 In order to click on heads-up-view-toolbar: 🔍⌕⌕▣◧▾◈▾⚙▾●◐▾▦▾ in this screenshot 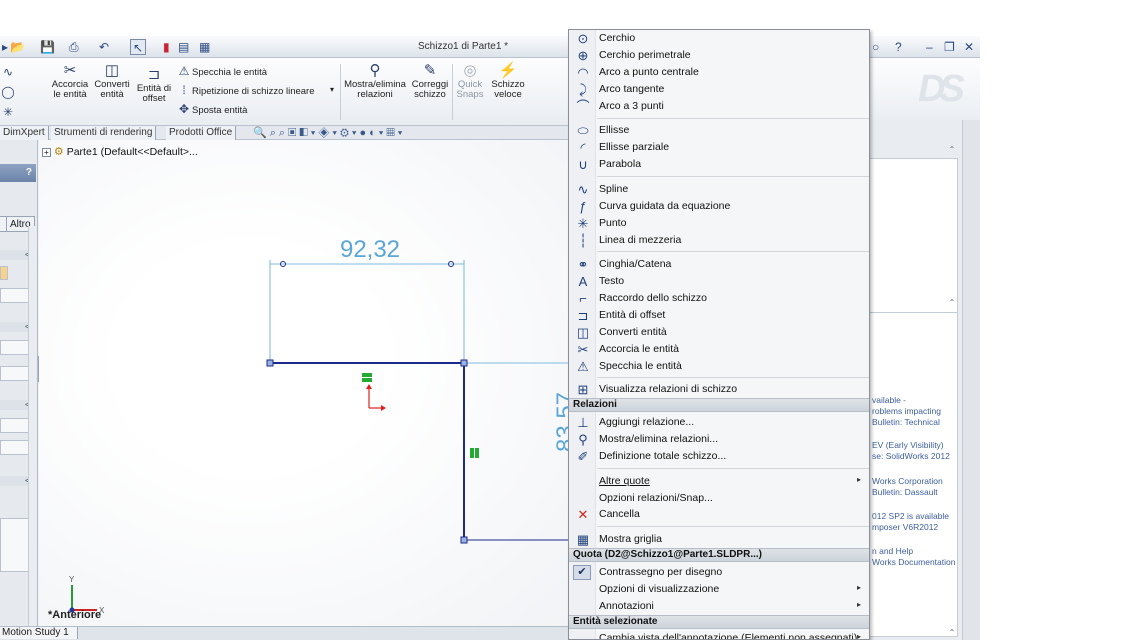, I will do `click(329, 133)`.